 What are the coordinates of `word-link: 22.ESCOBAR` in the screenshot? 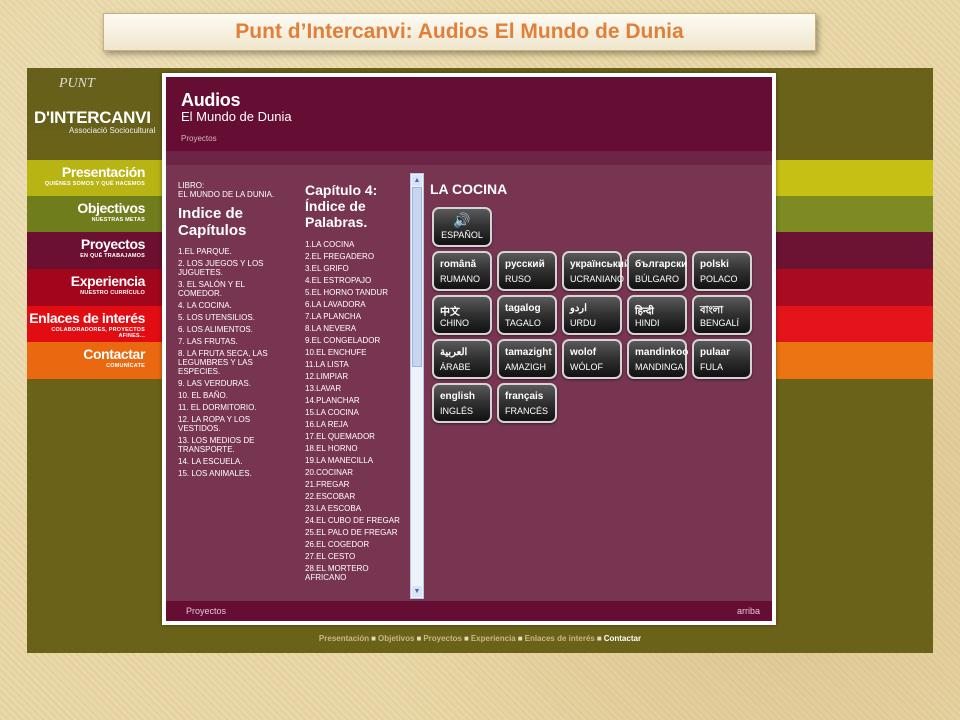 It's located at (357, 496).